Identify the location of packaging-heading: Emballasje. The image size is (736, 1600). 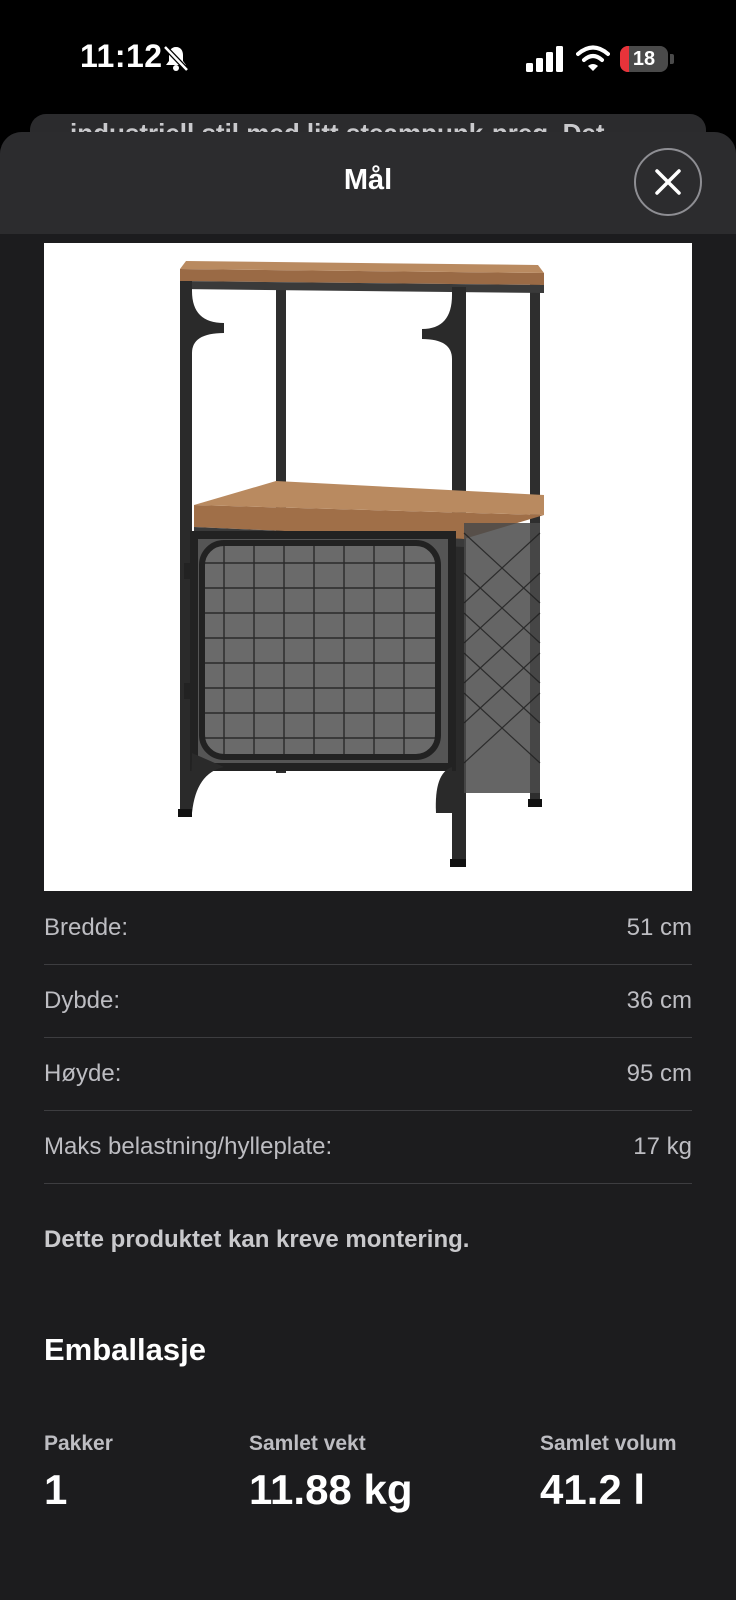
(125, 1349).